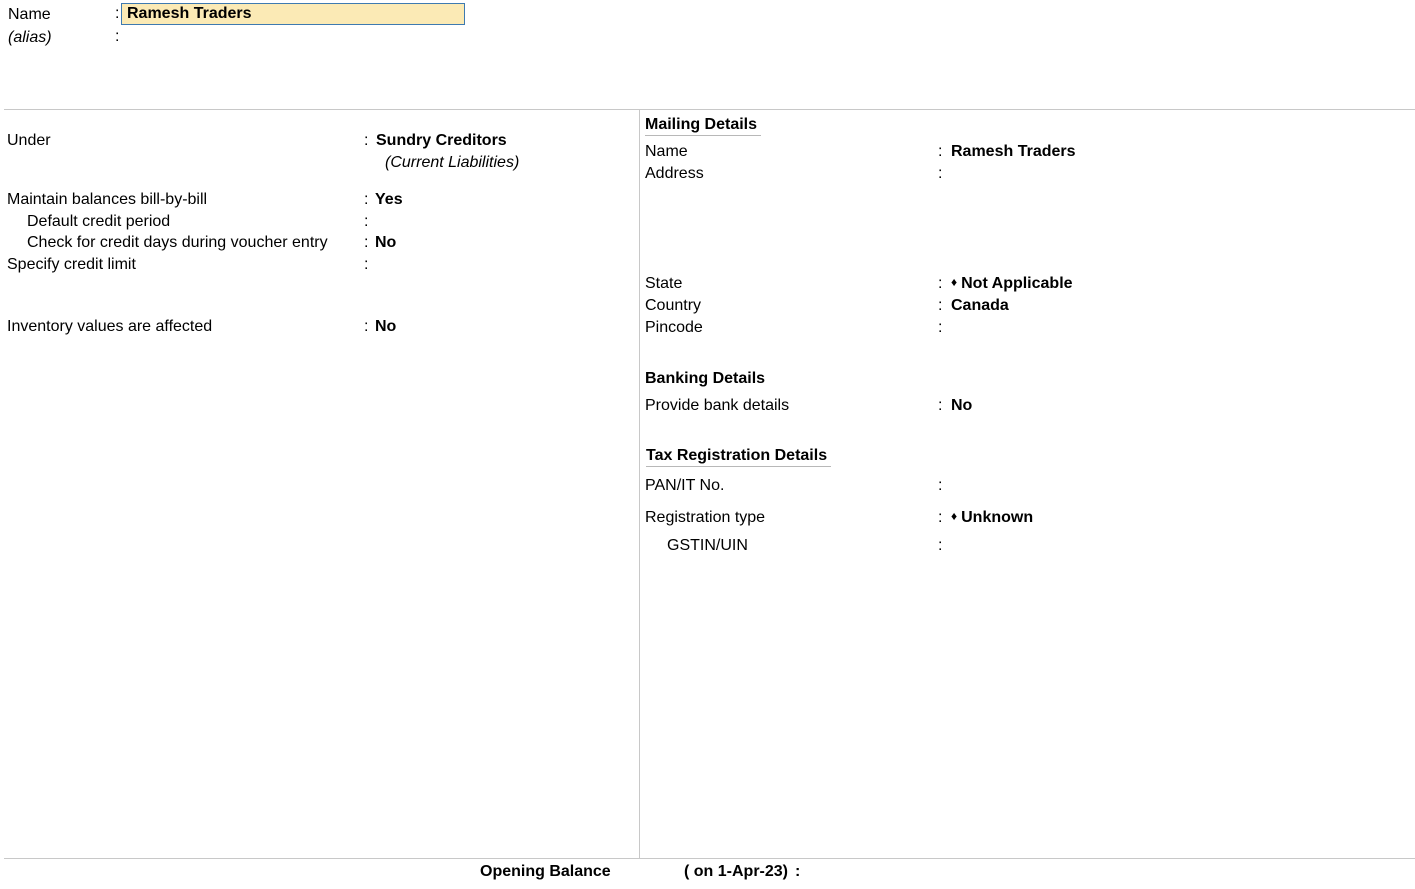  Describe the element at coordinates (99, 221) in the screenshot. I see `default-credit-label: Default credit period` at that location.